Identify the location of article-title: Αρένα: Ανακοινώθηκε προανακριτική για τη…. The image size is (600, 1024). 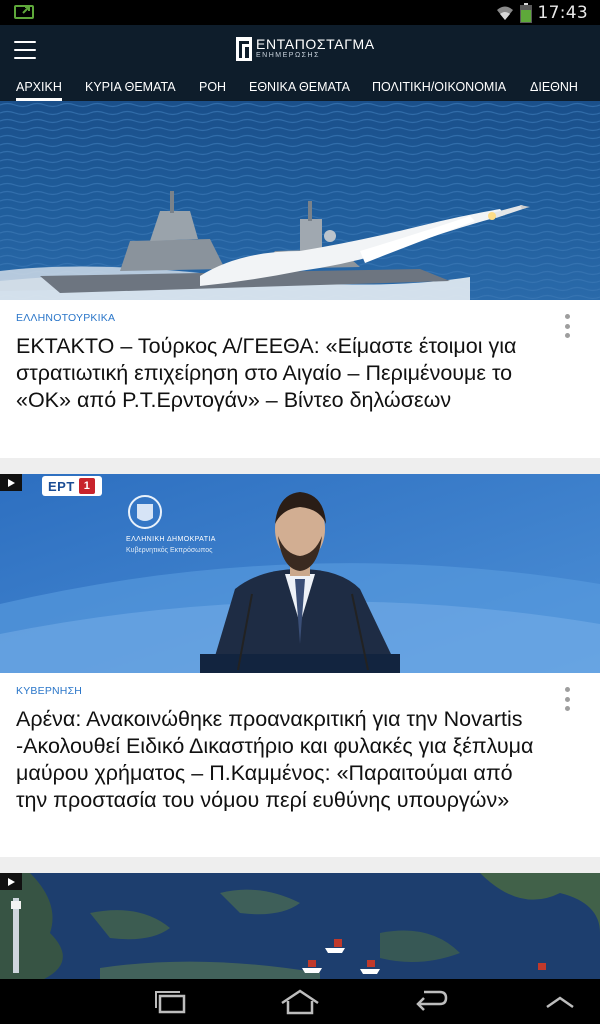
(280, 760).